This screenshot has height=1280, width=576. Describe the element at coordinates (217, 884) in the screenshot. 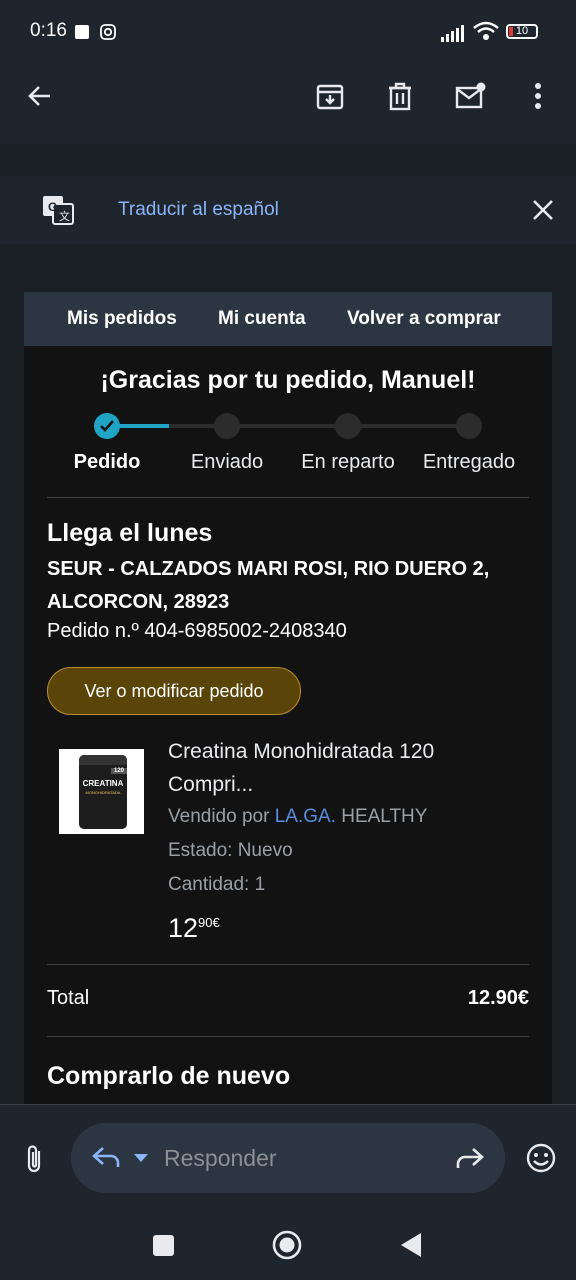

I see `product-quantity: Cantidad: 1` at that location.